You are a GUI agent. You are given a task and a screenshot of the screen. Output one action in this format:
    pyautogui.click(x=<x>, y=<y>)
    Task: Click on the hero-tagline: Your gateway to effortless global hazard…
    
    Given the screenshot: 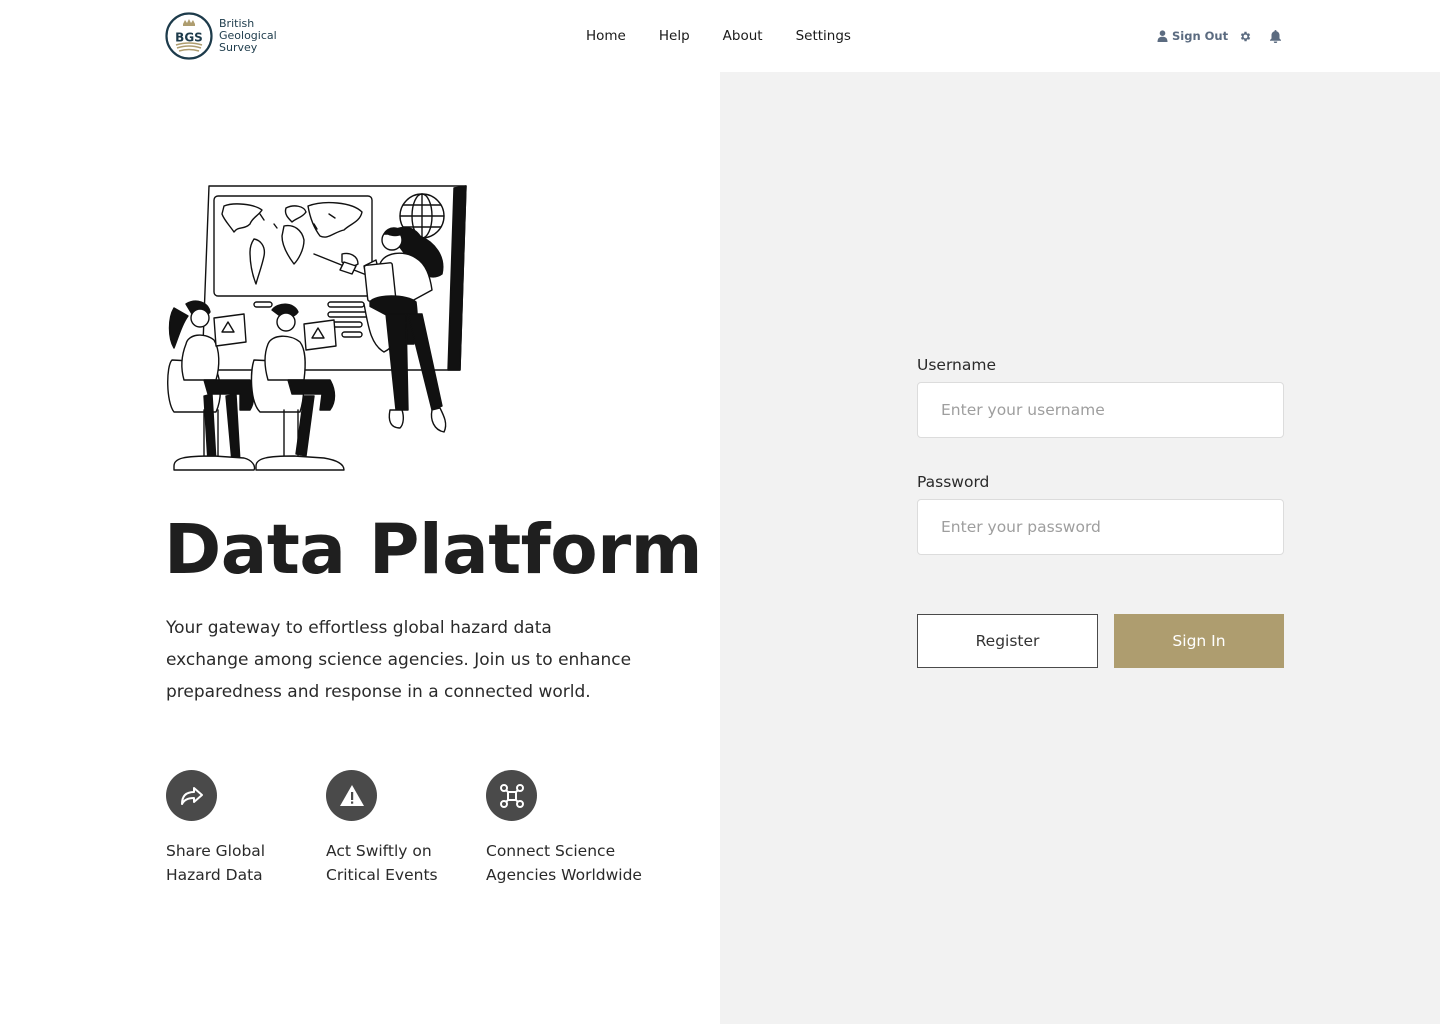 What is the action you would take?
    pyautogui.click(x=399, y=660)
    